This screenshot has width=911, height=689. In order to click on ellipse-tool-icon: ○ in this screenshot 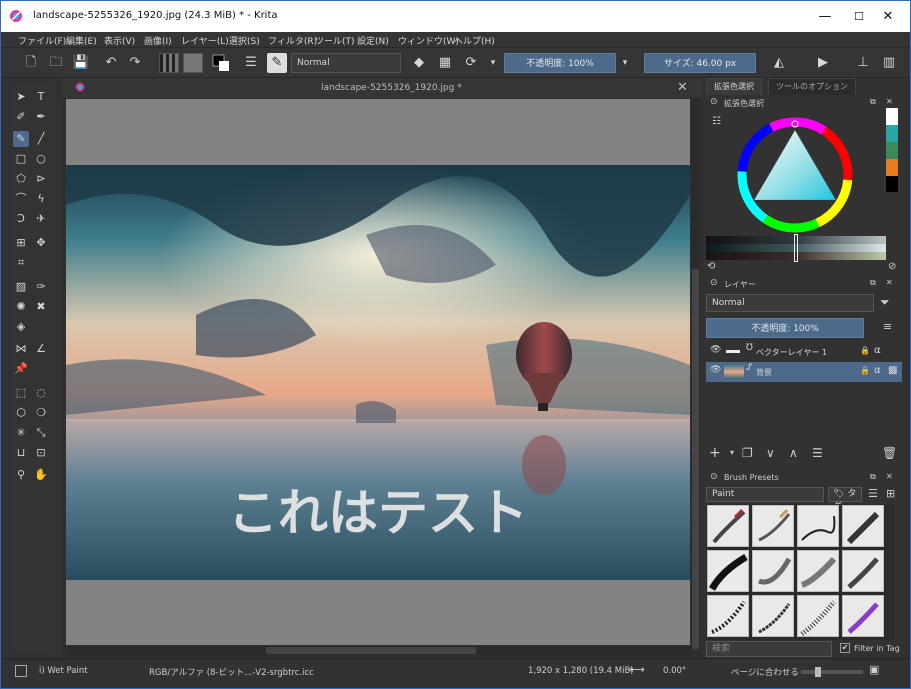, I will do `click(41, 159)`.